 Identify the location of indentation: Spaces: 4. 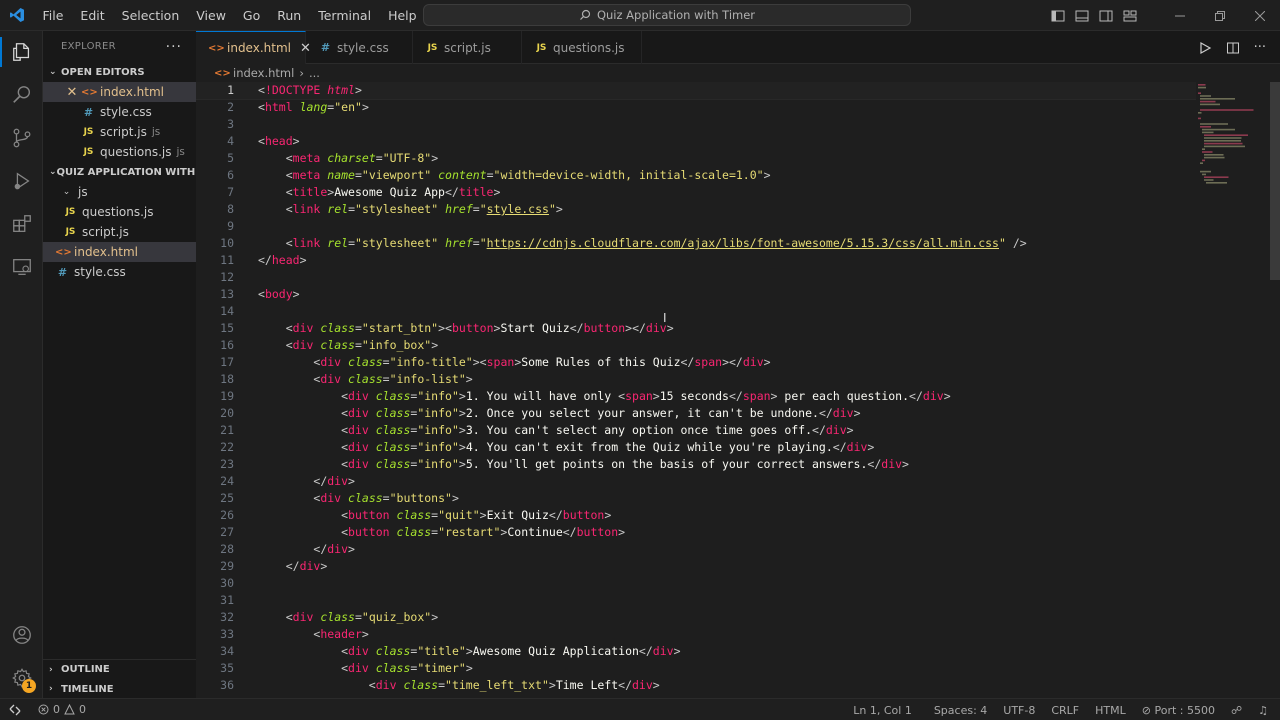
(960, 710).